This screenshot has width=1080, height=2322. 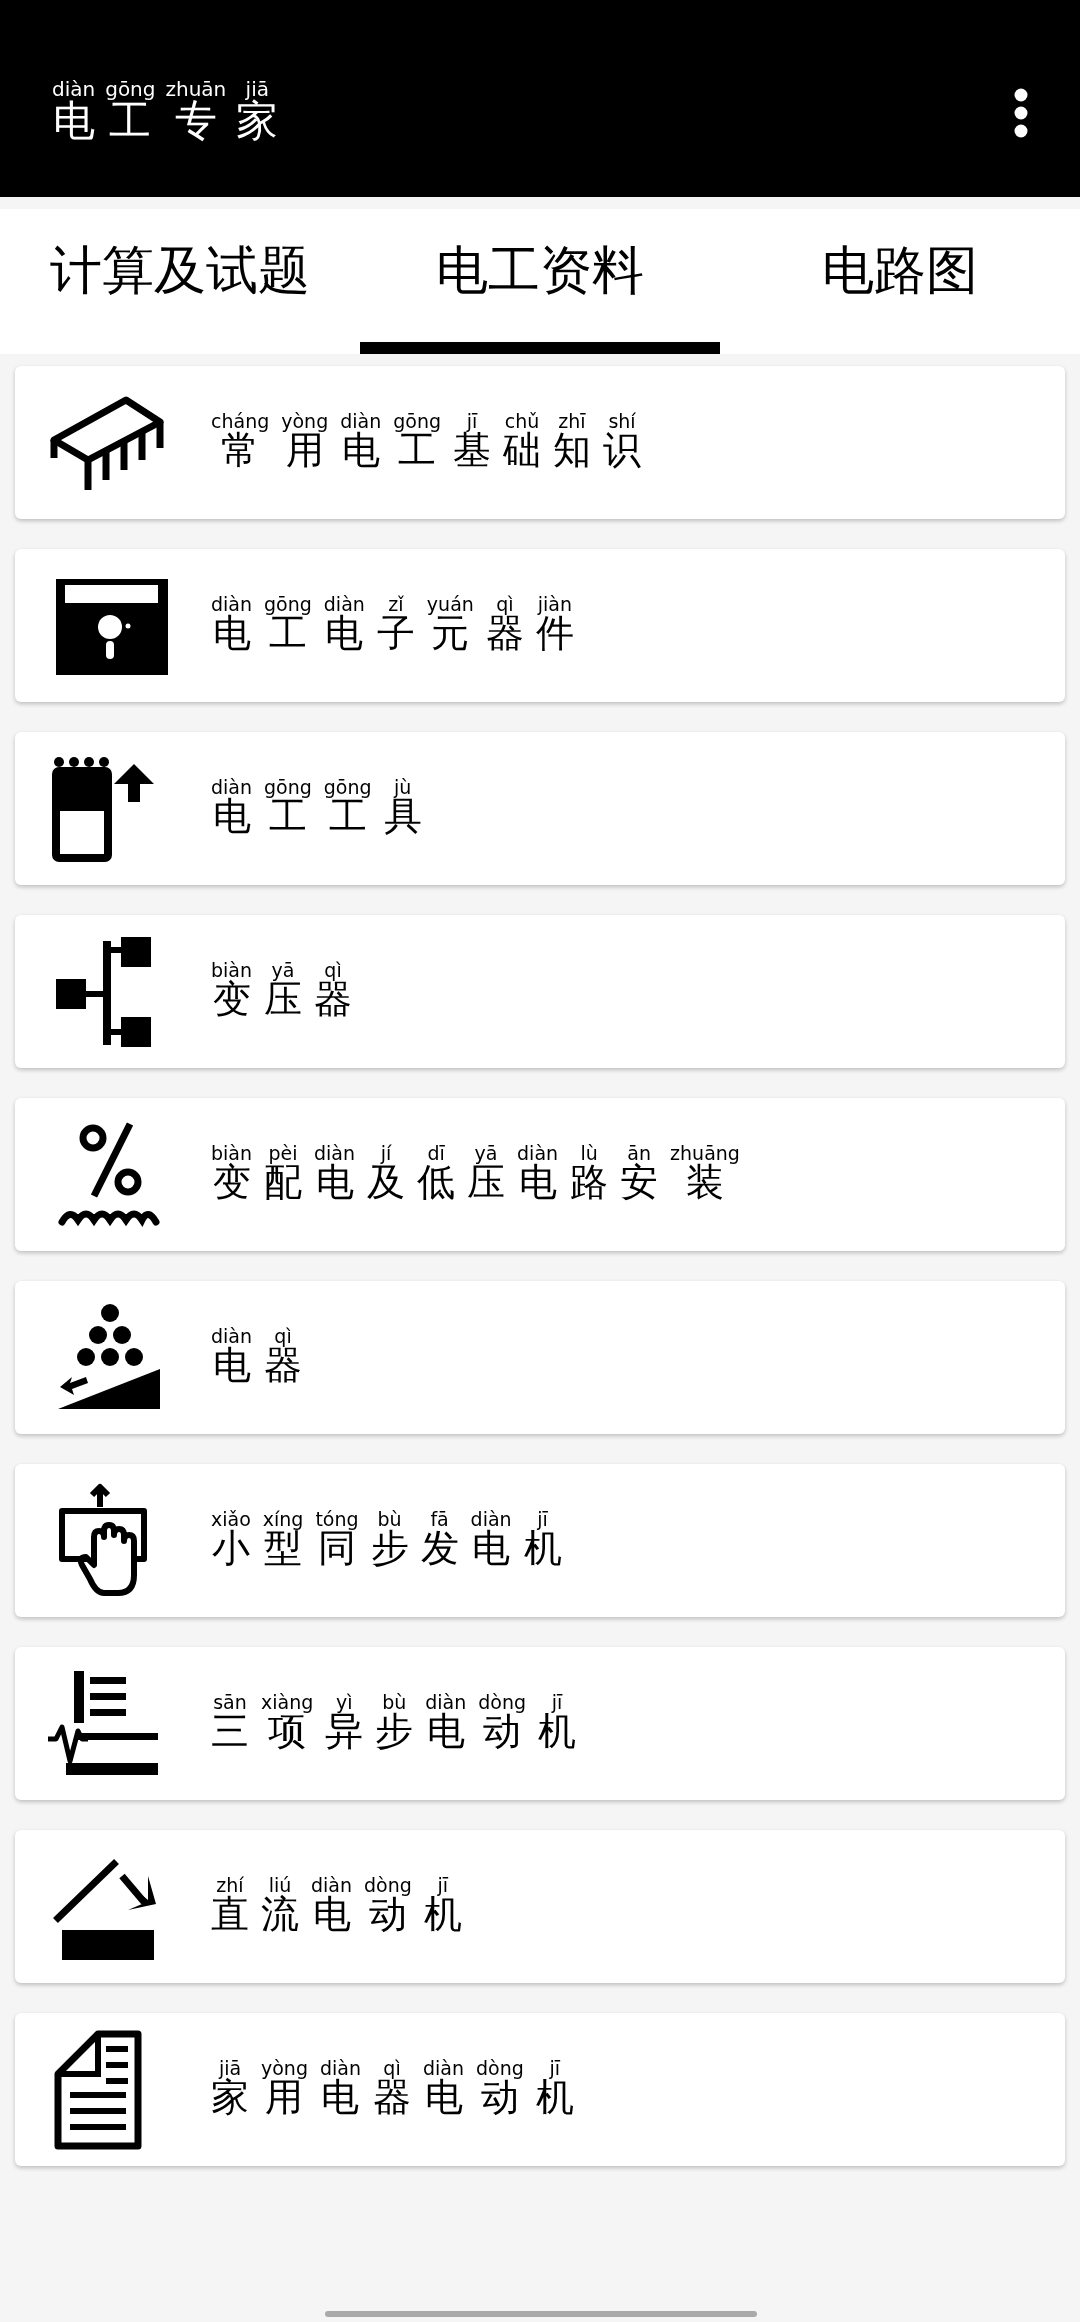 What do you see at coordinates (166, 112) in the screenshot?
I see `app-title: 电 diàn 工 gōng 专 zhuān 家 jiā` at bounding box center [166, 112].